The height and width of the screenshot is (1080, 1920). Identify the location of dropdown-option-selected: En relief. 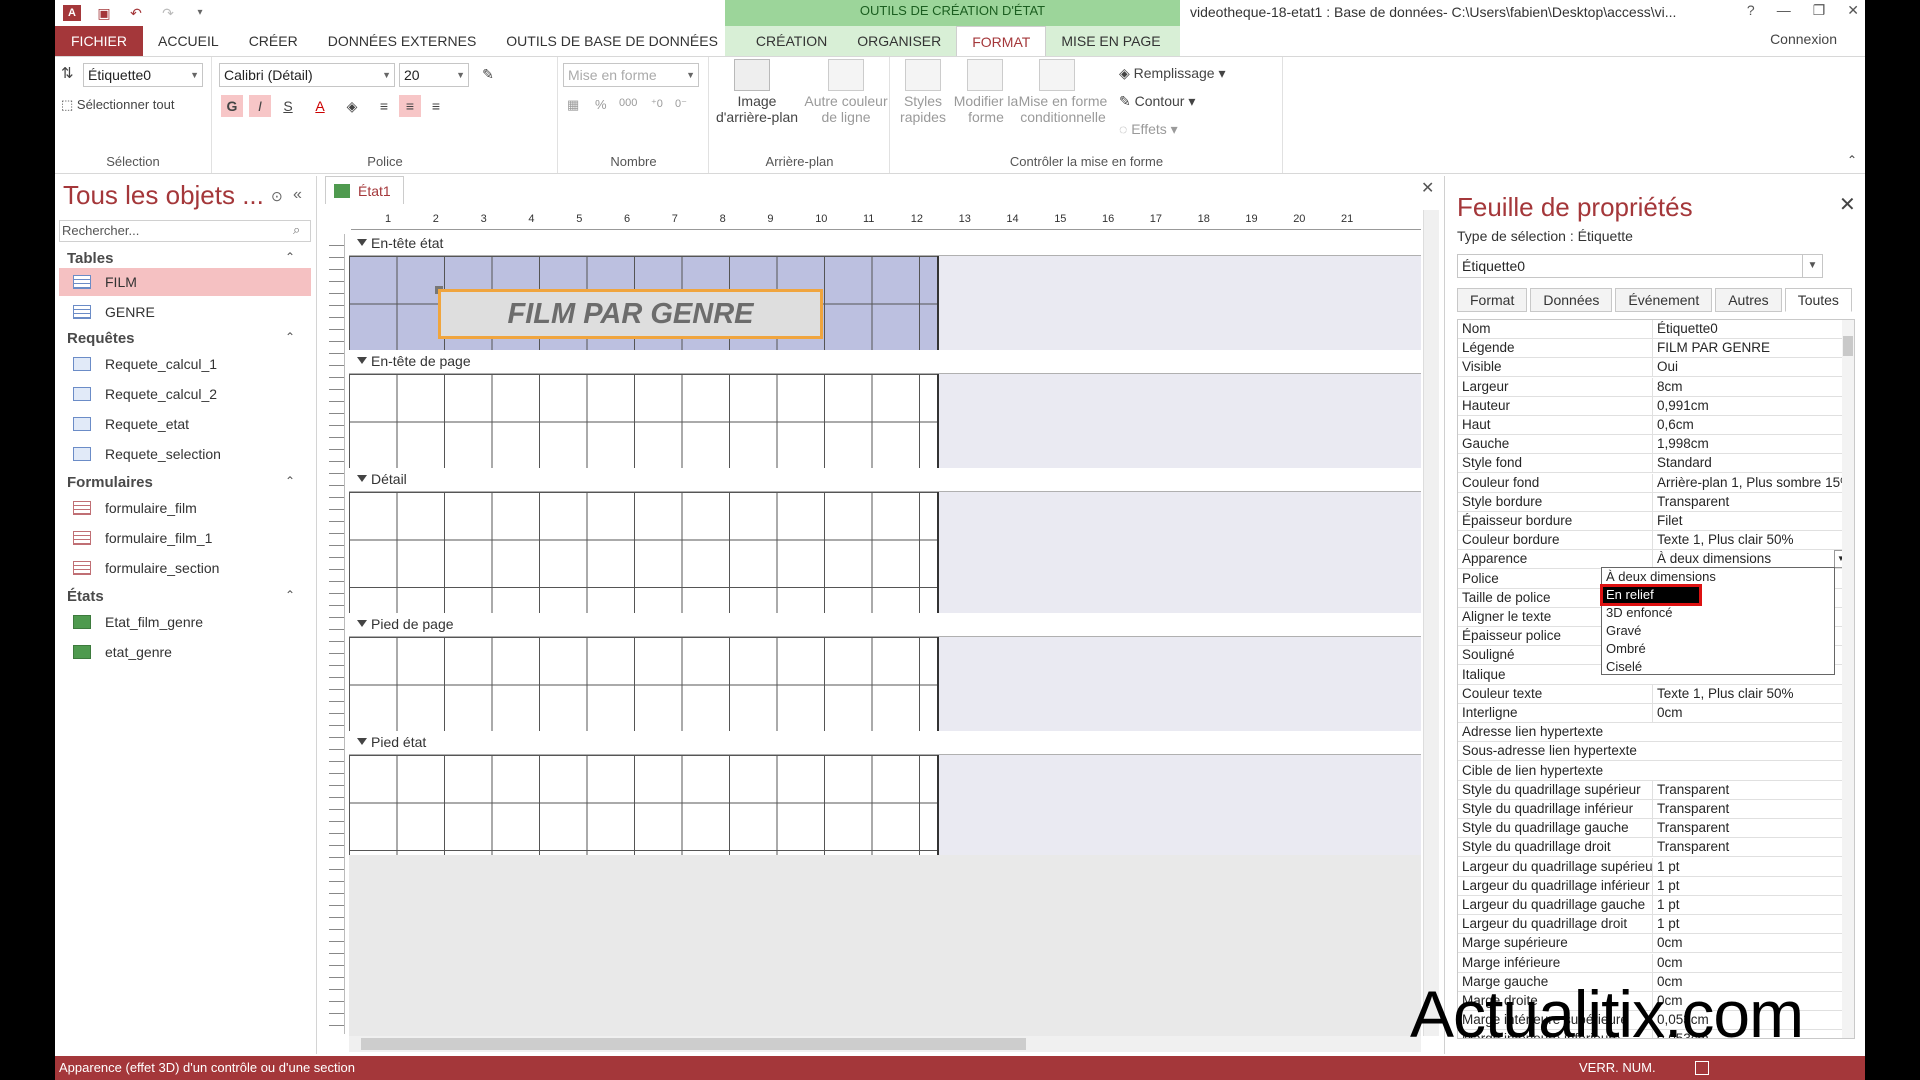
(1651, 595).